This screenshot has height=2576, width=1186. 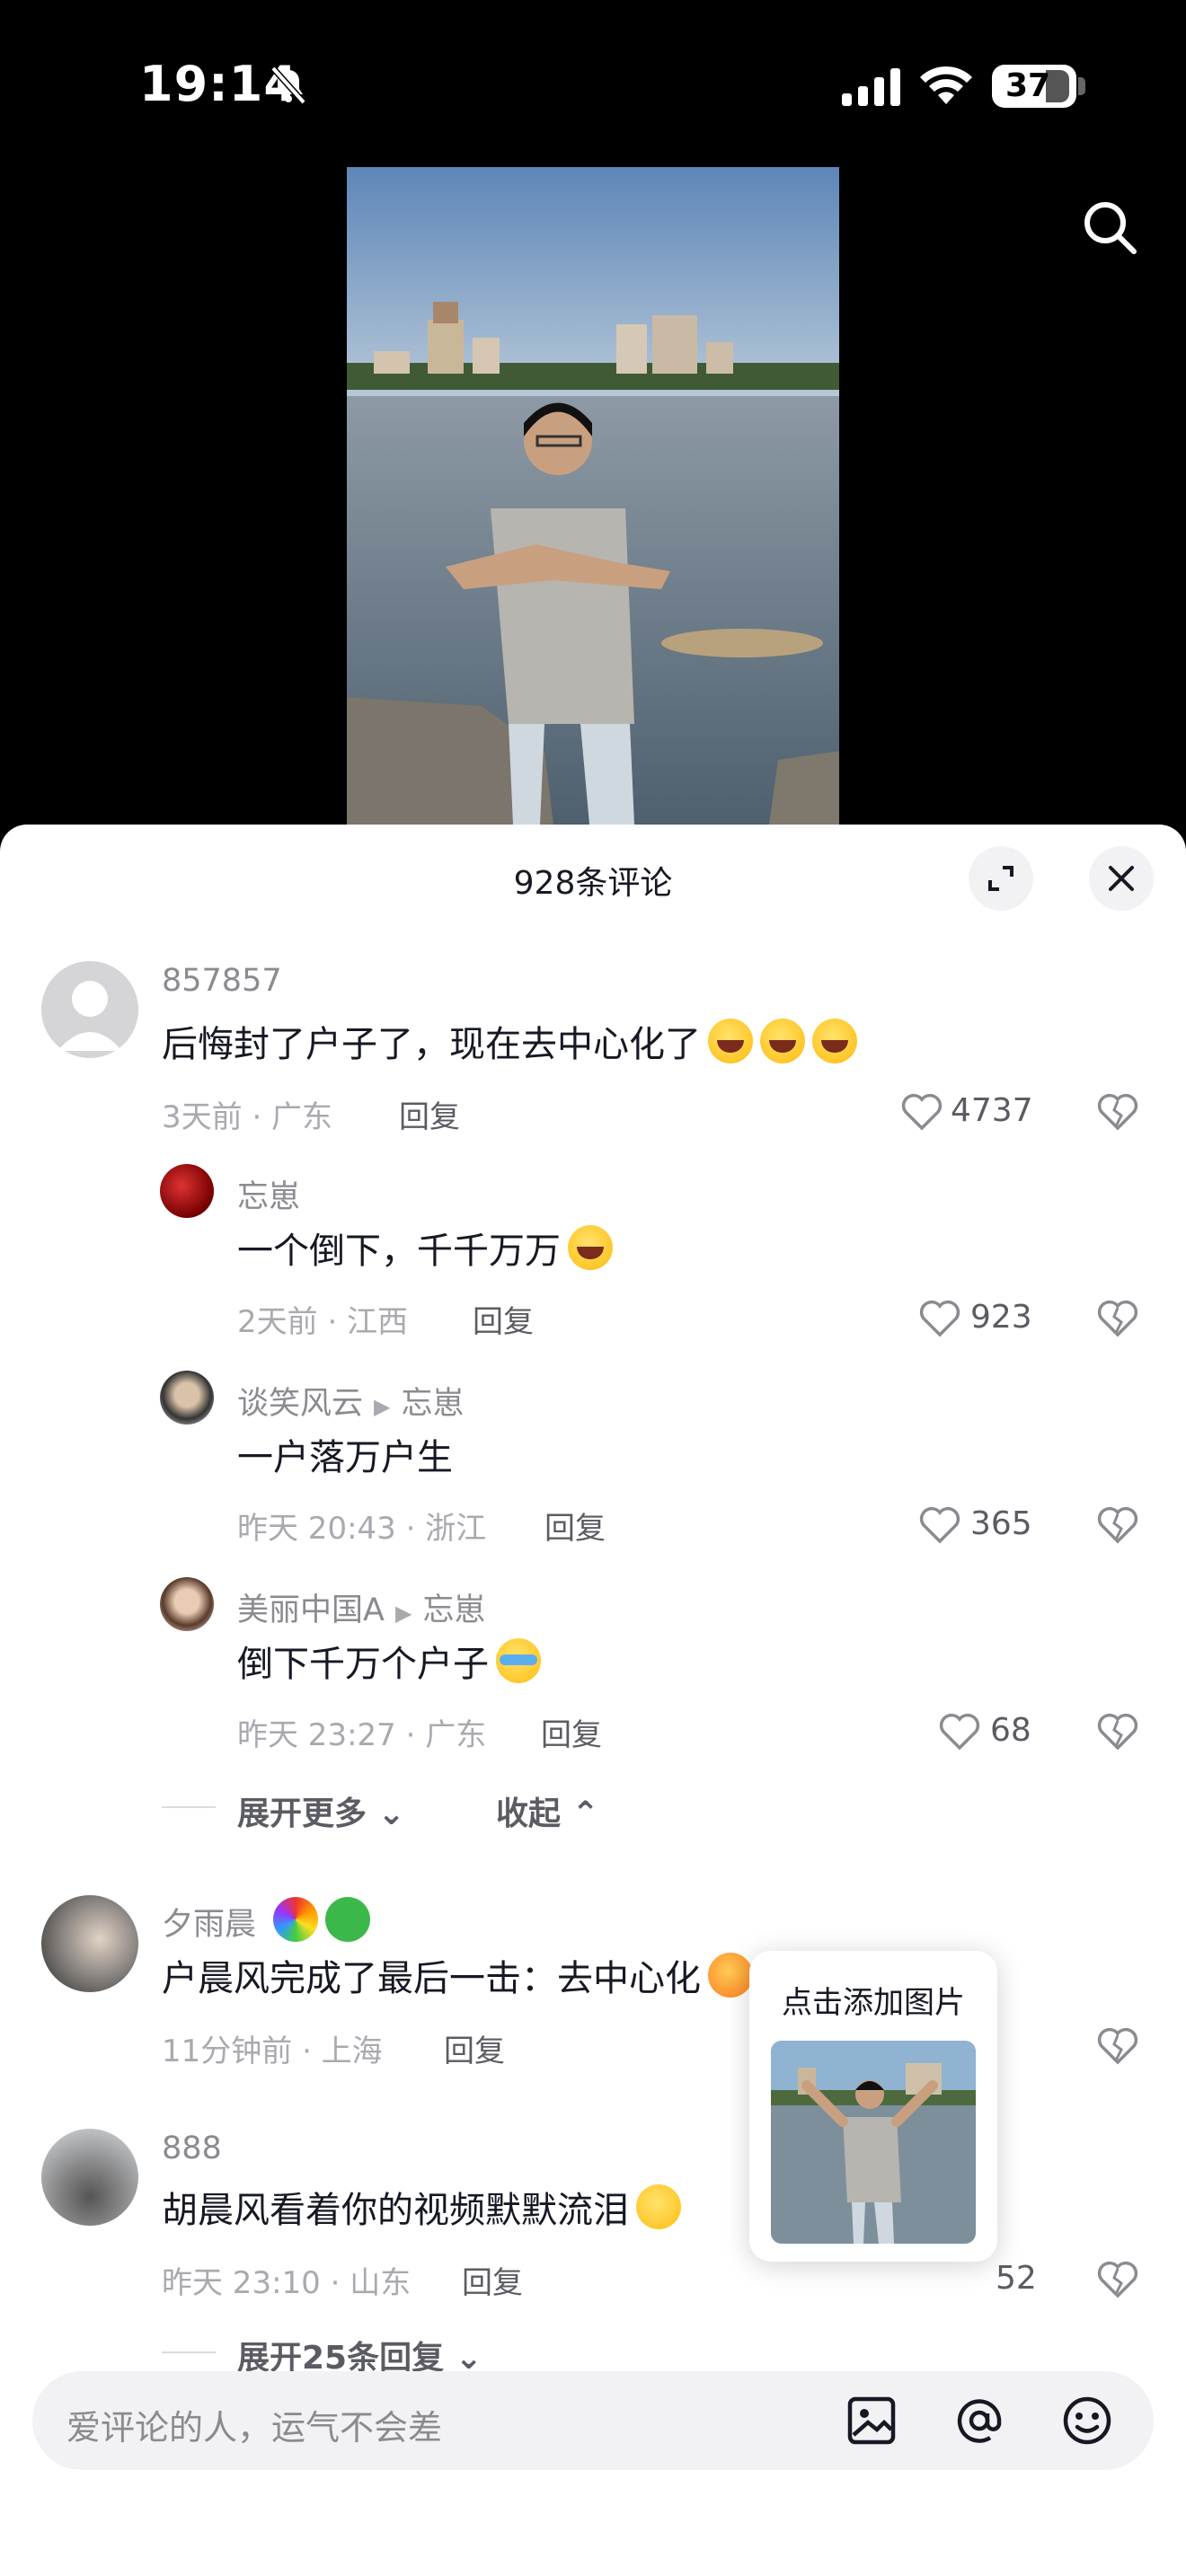 What do you see at coordinates (1109, 227) in the screenshot?
I see `search-icon` at bounding box center [1109, 227].